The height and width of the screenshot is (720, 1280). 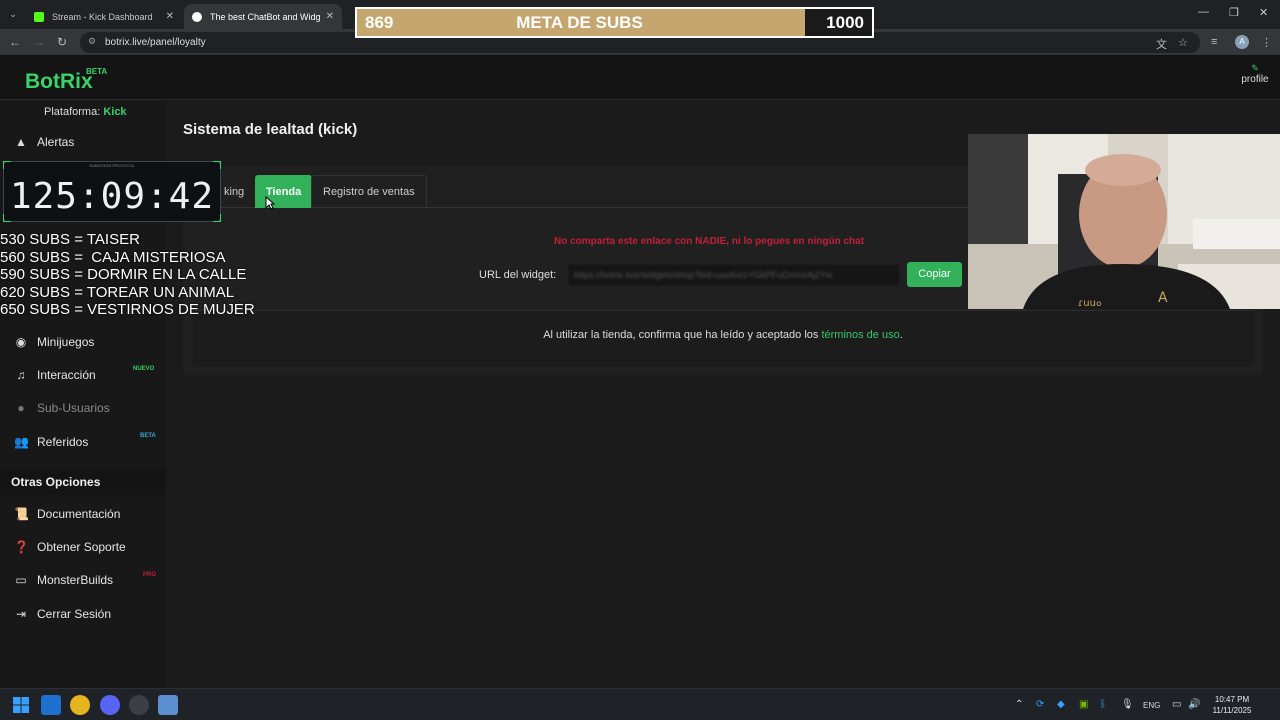 I want to click on sidebar-item-label: Obtener Soporte, so click(x=81, y=547).